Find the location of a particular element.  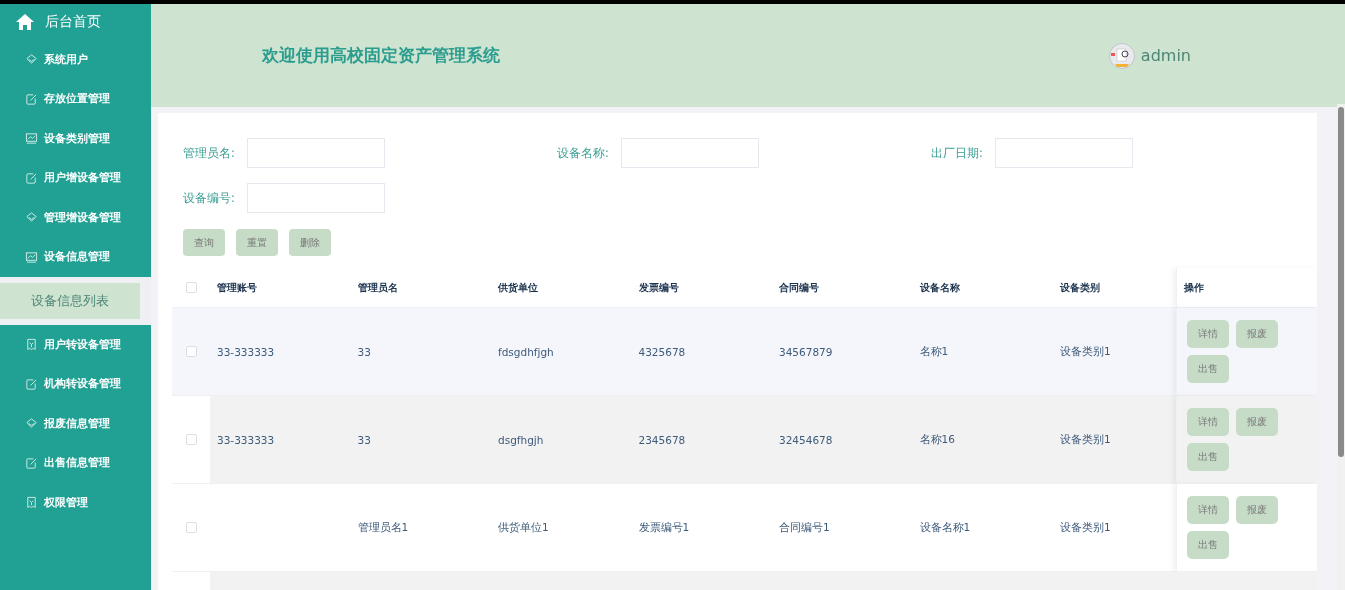

sidebar-item: 报废信息管理 is located at coordinates (75, 424).